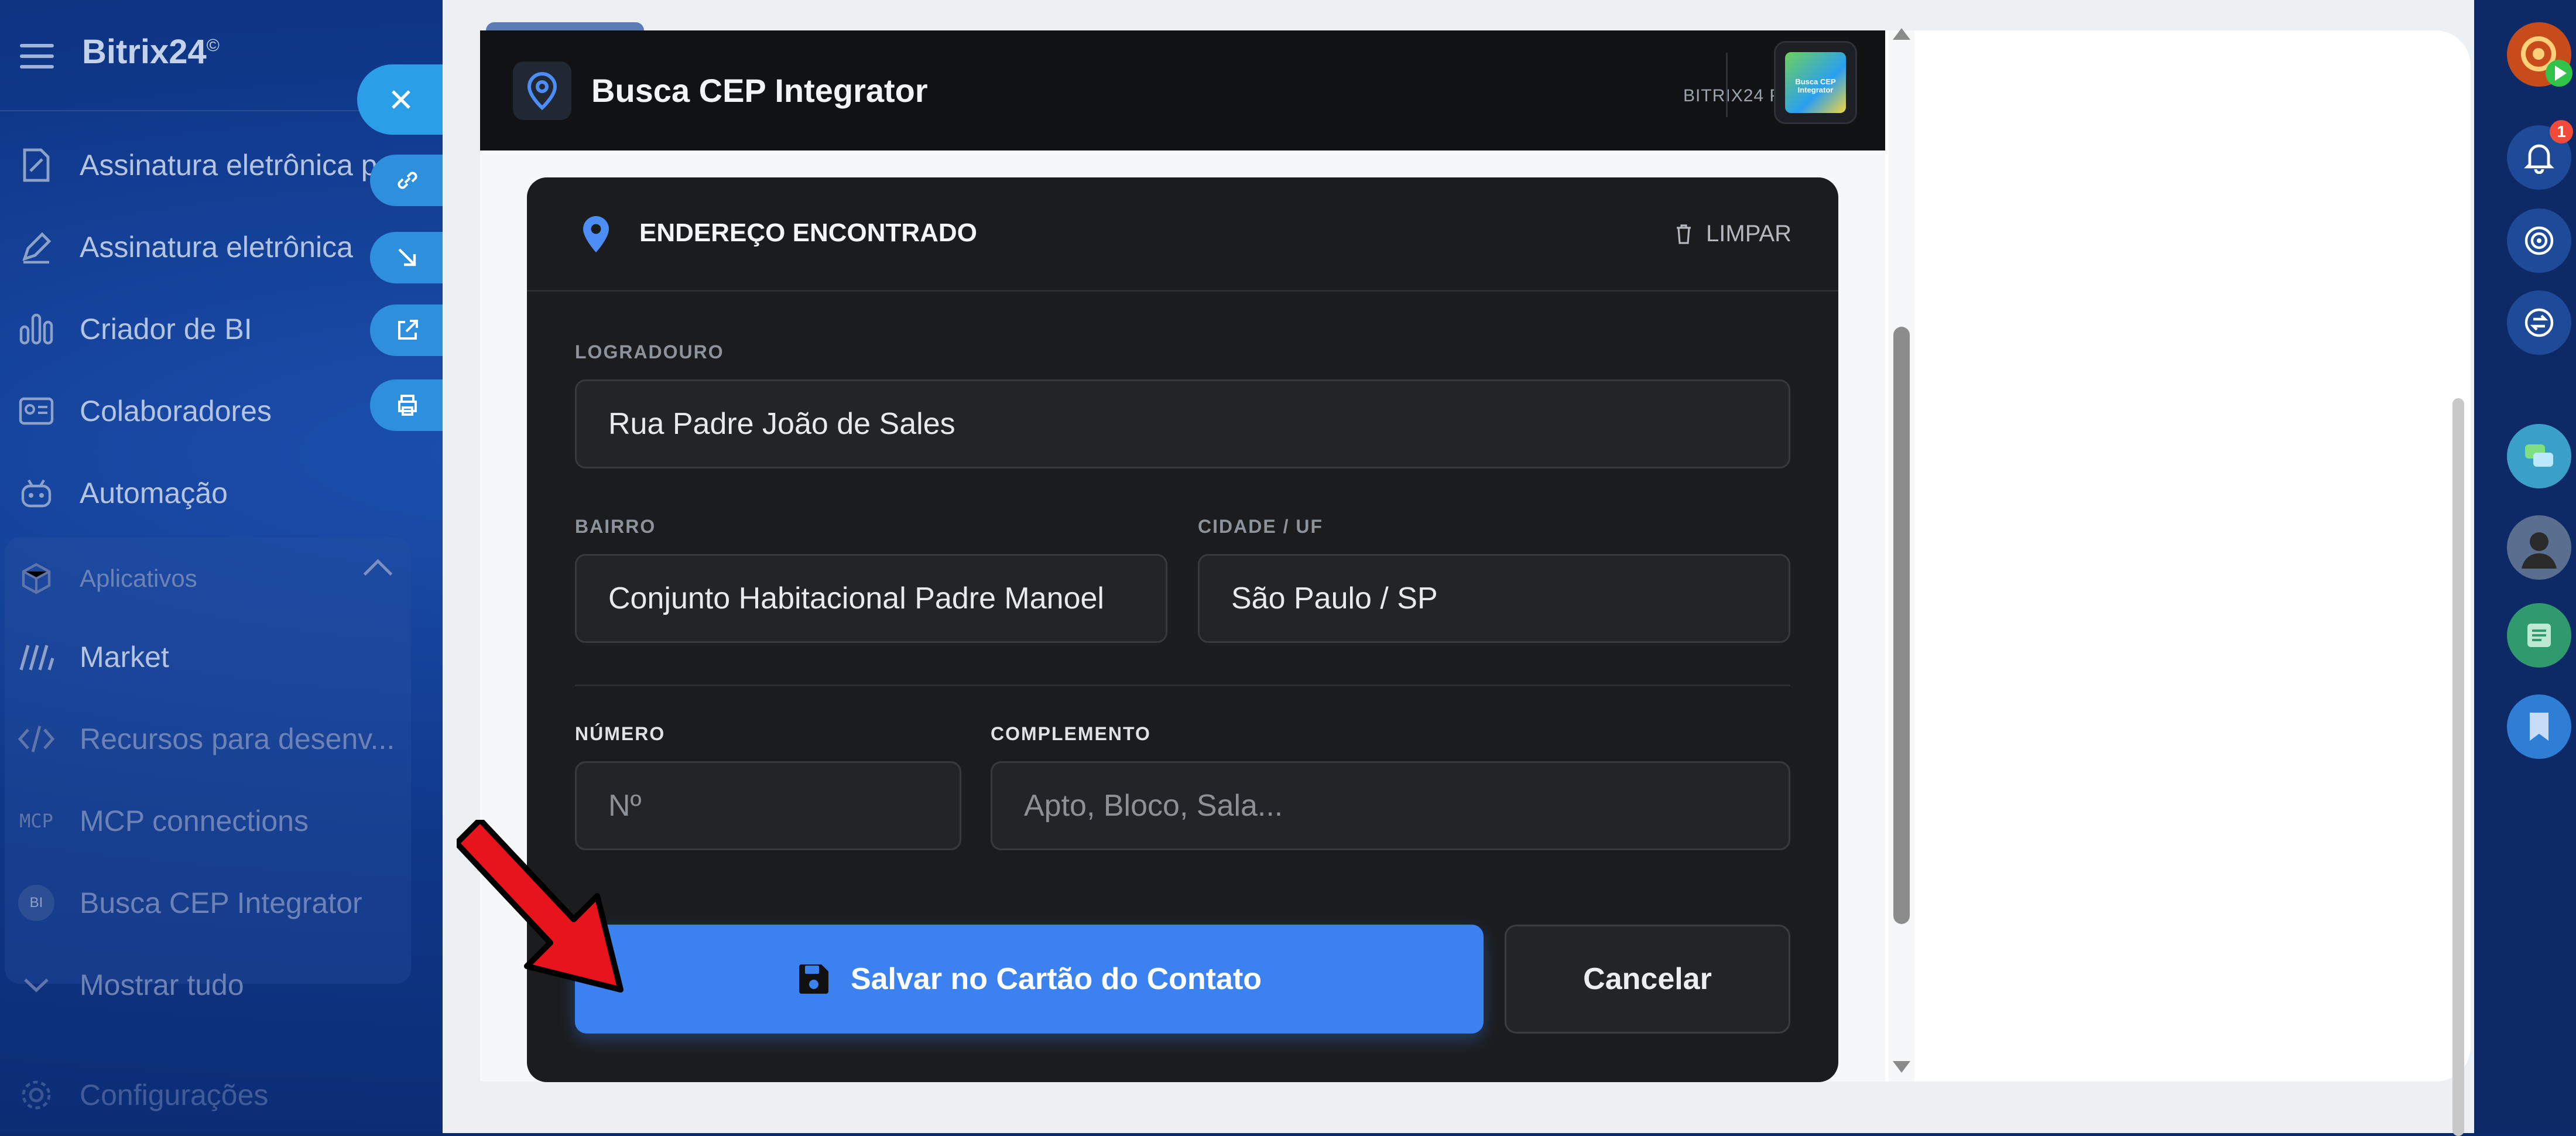 This screenshot has height=1136, width=2576. Describe the element at coordinates (166, 329) in the screenshot. I see `sidebar-item-label: Criador de BI` at that location.